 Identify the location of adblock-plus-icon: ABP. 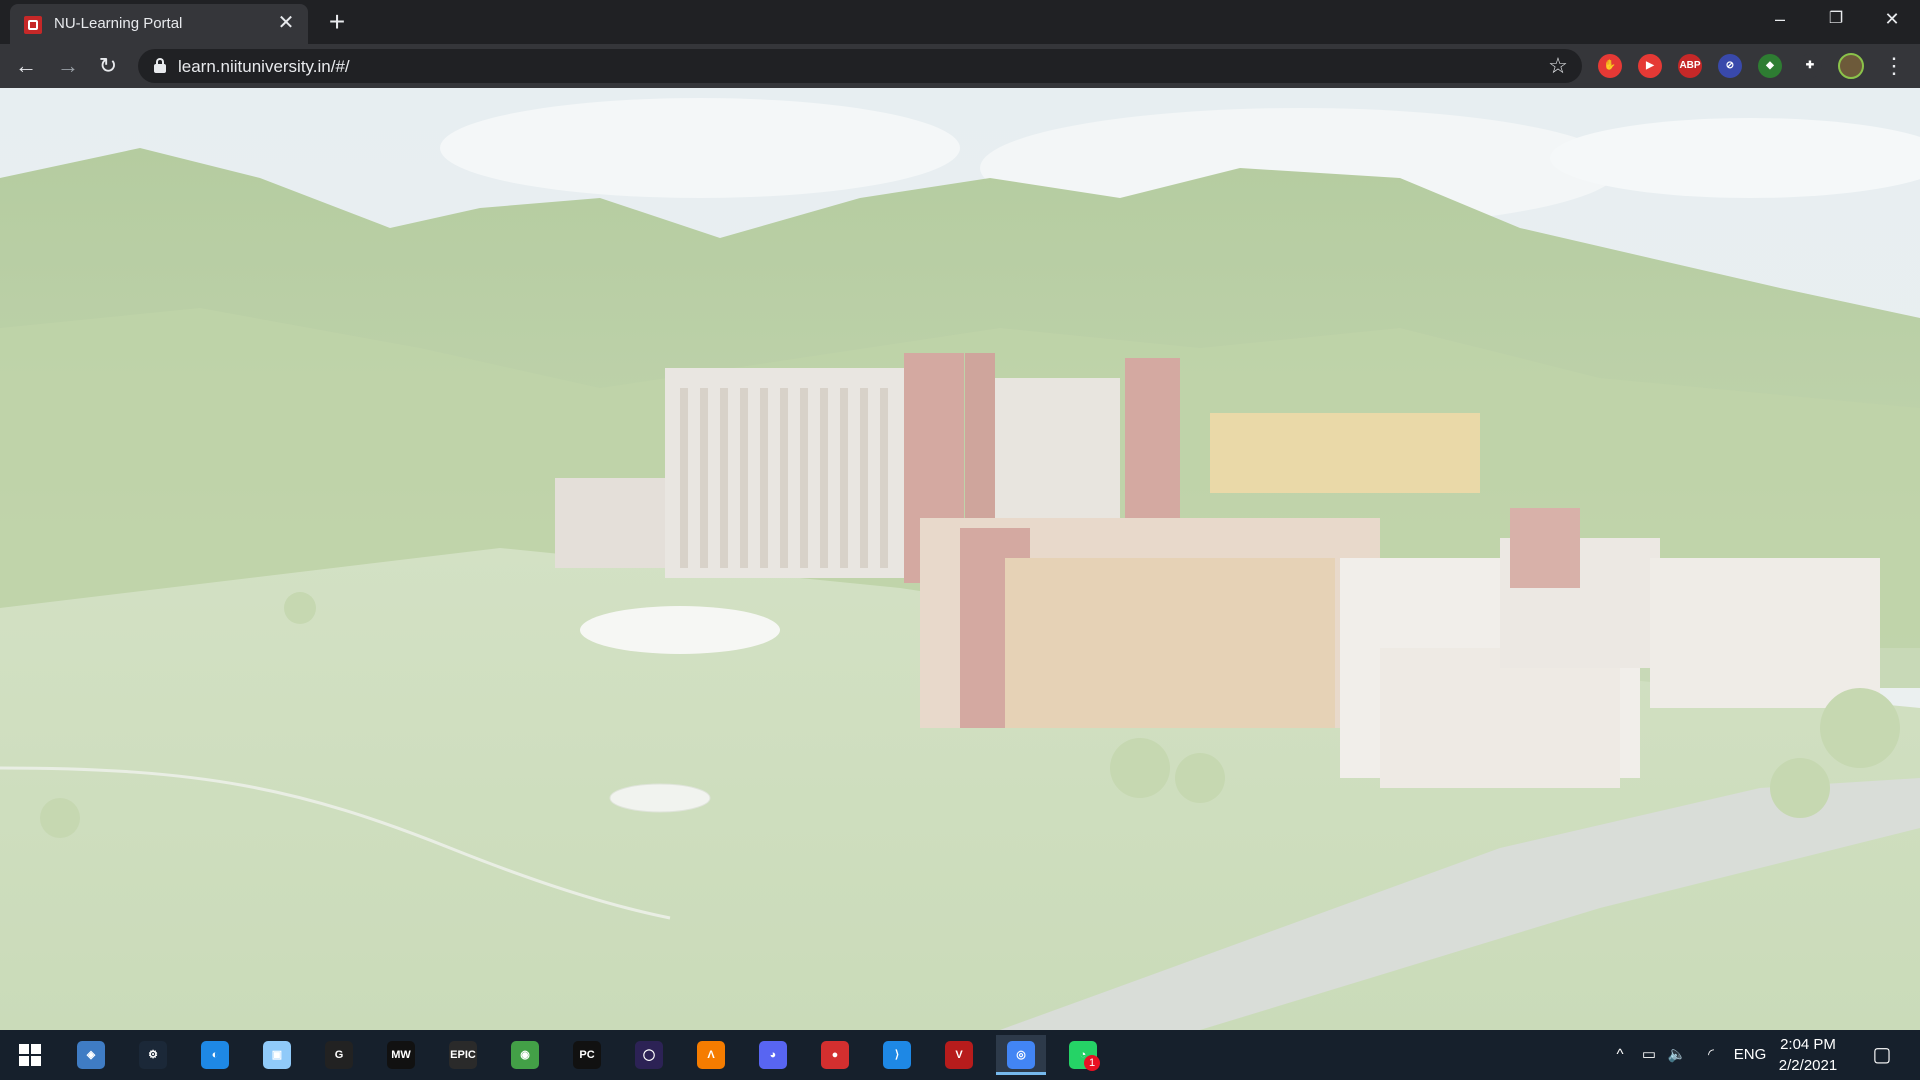
(1690, 66).